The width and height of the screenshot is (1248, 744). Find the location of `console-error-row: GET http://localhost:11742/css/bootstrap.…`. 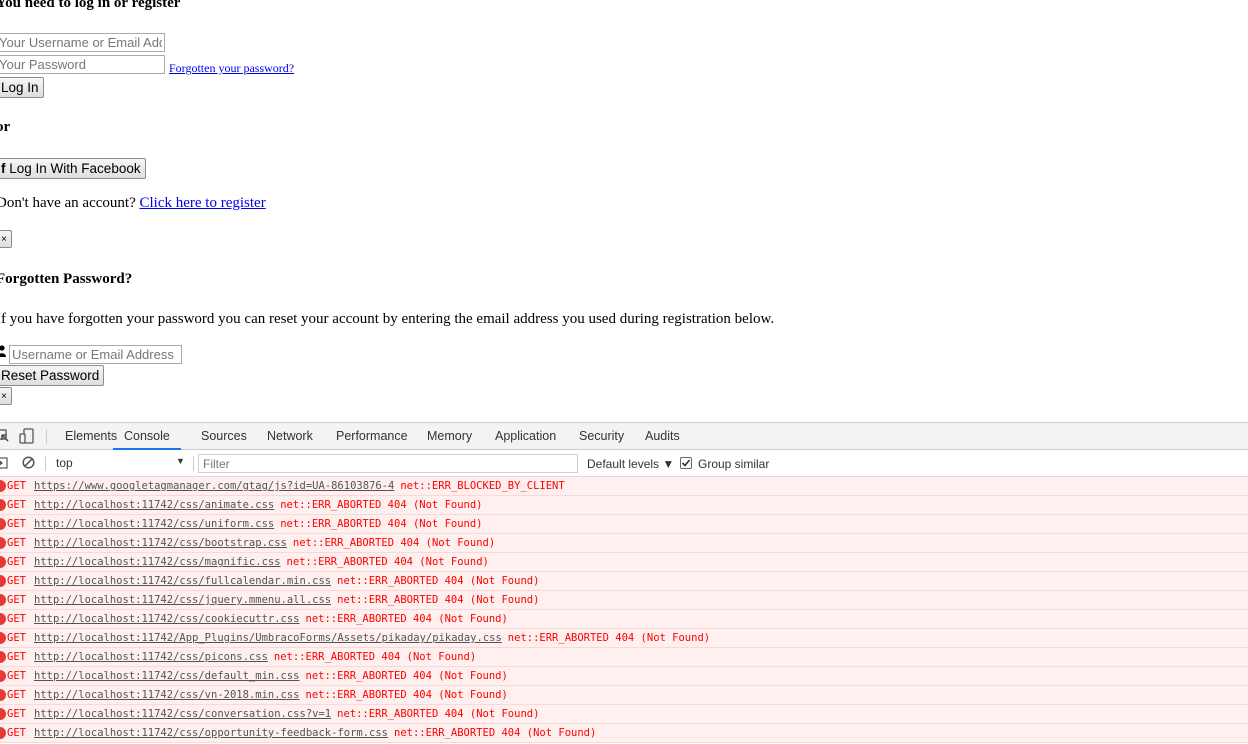

console-error-row: GET http://localhost:11742/css/bootstrap.… is located at coordinates (624, 543).